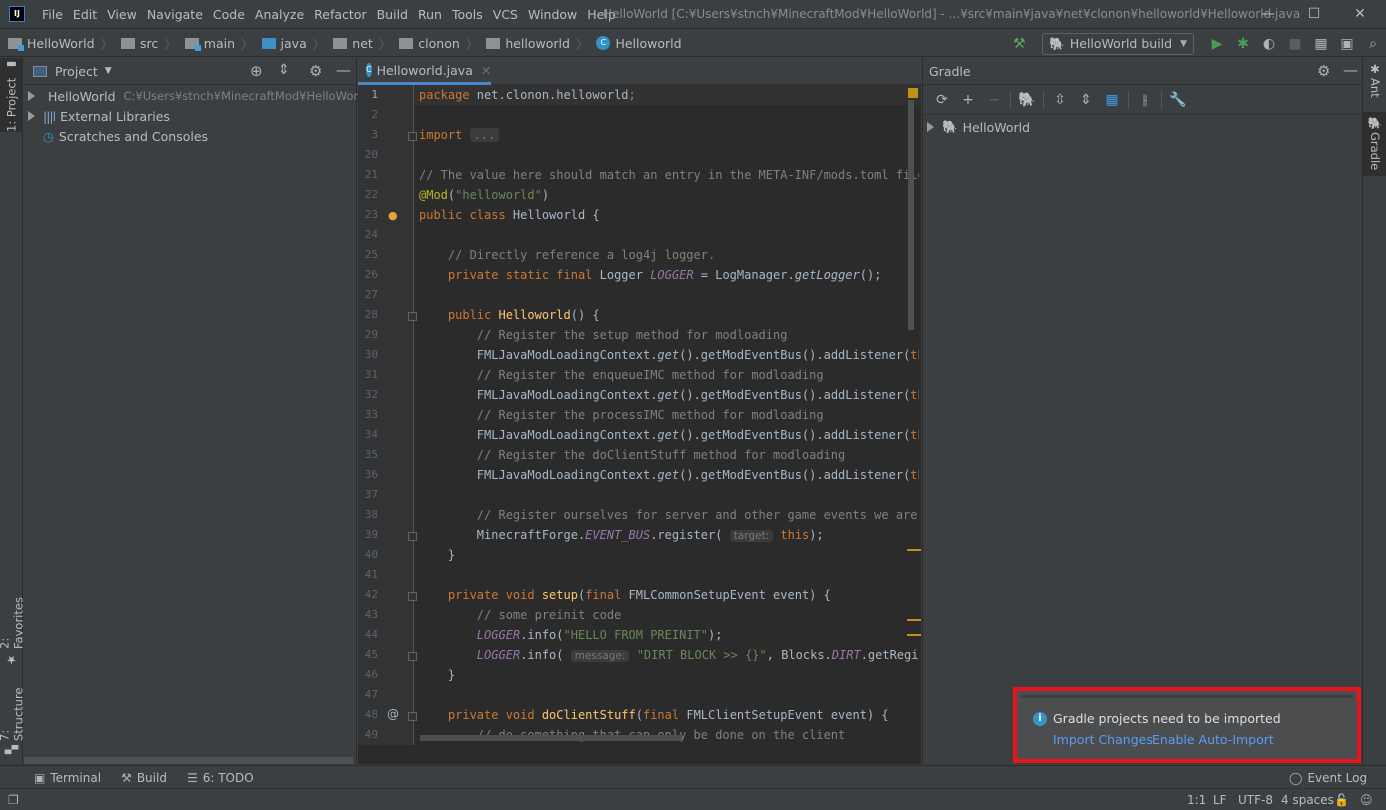 This screenshot has height=810, width=1386. What do you see at coordinates (256, 71) in the screenshot?
I see `locate-file-icon: ⊕` at bounding box center [256, 71].